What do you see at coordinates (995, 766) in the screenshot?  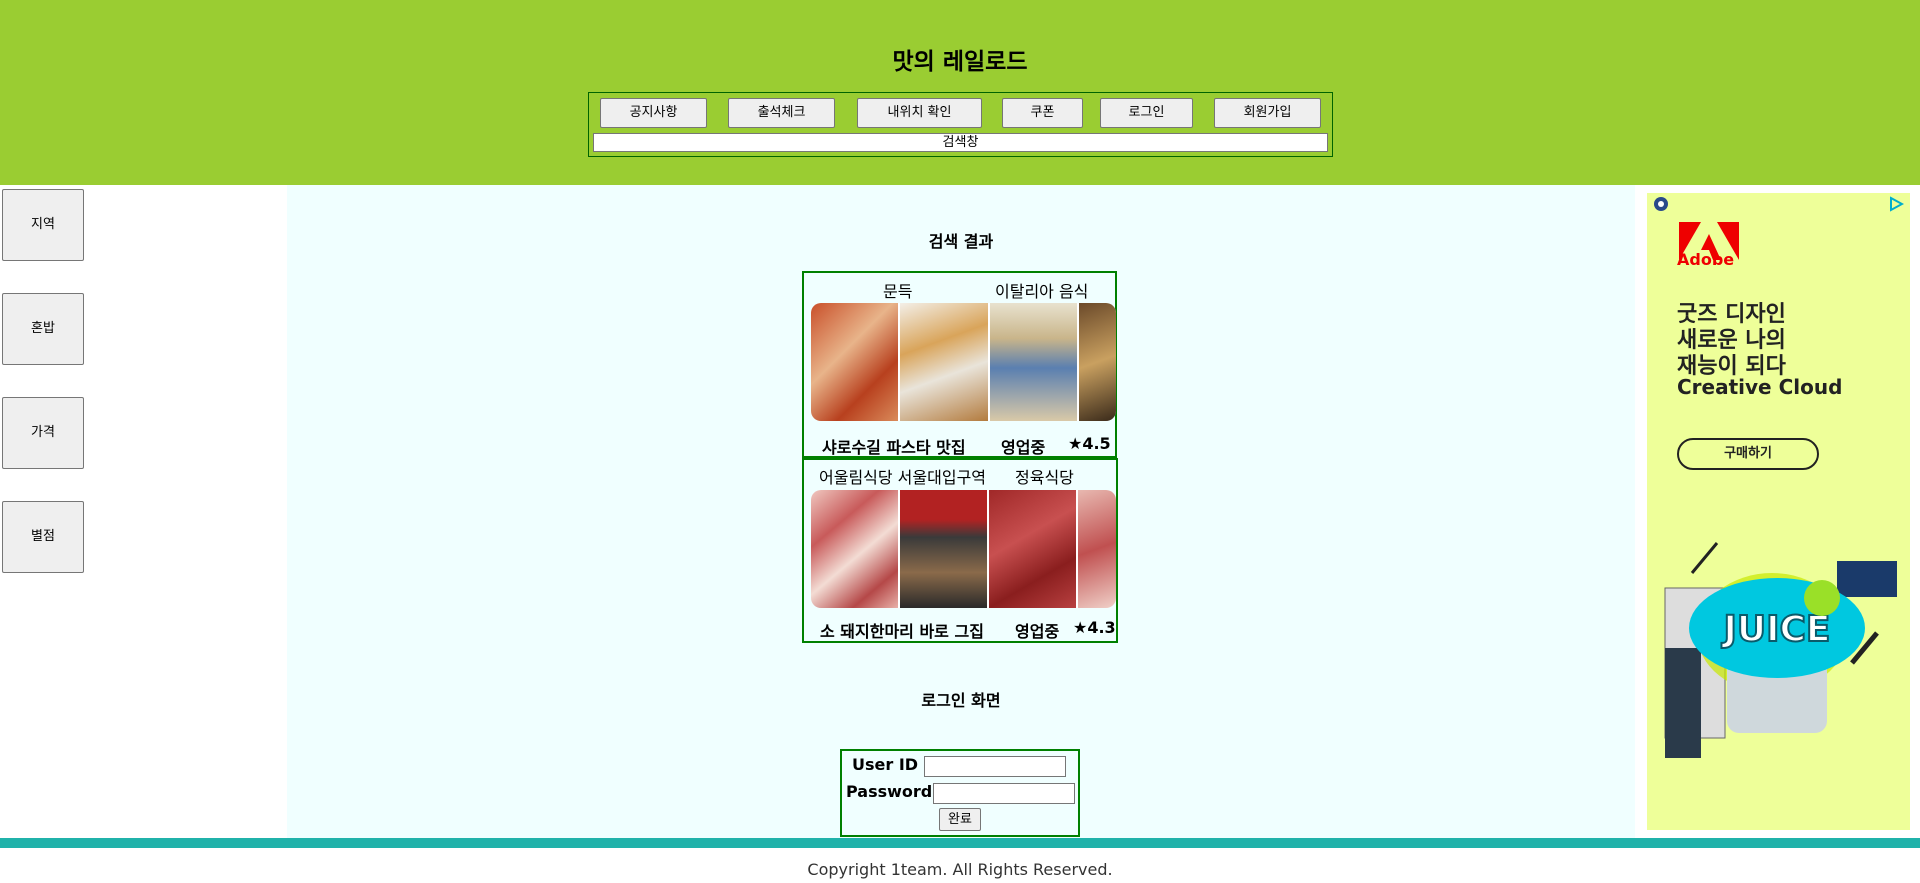 I see `user-id-input` at bounding box center [995, 766].